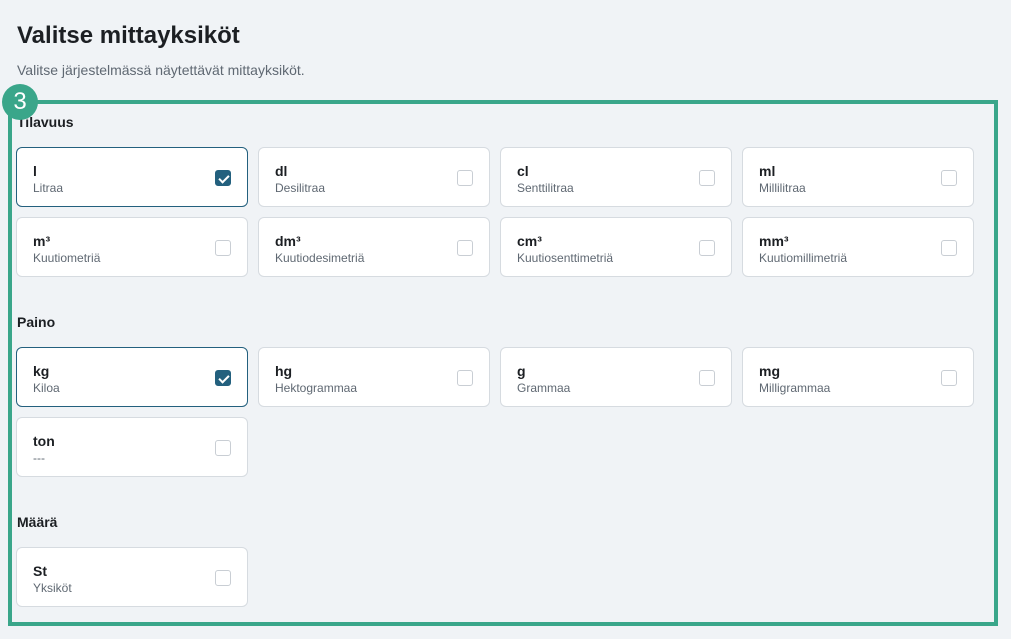  I want to click on unit-card-kg: kg Kiloa, so click(132, 377).